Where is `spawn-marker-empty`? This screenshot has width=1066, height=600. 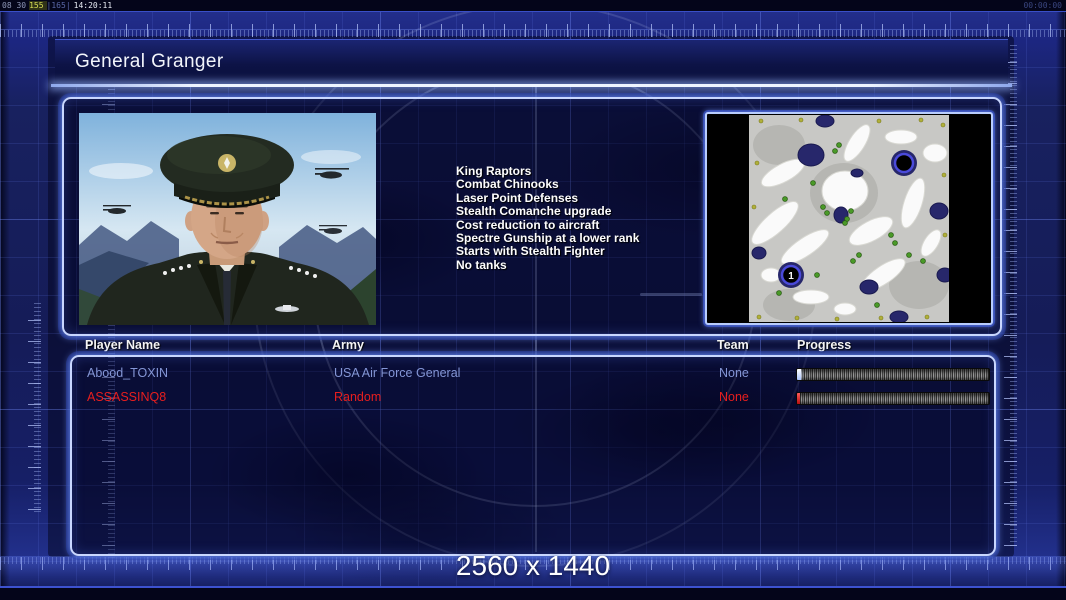 spawn-marker-empty is located at coordinates (904, 163).